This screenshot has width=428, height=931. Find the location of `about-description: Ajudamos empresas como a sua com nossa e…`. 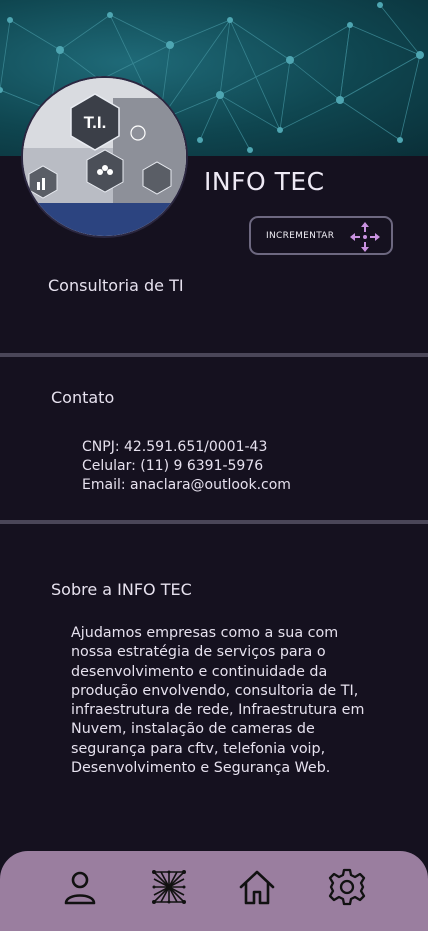

about-description: Ajudamos empresas como a sua com nossa e… is located at coordinates (218, 701).